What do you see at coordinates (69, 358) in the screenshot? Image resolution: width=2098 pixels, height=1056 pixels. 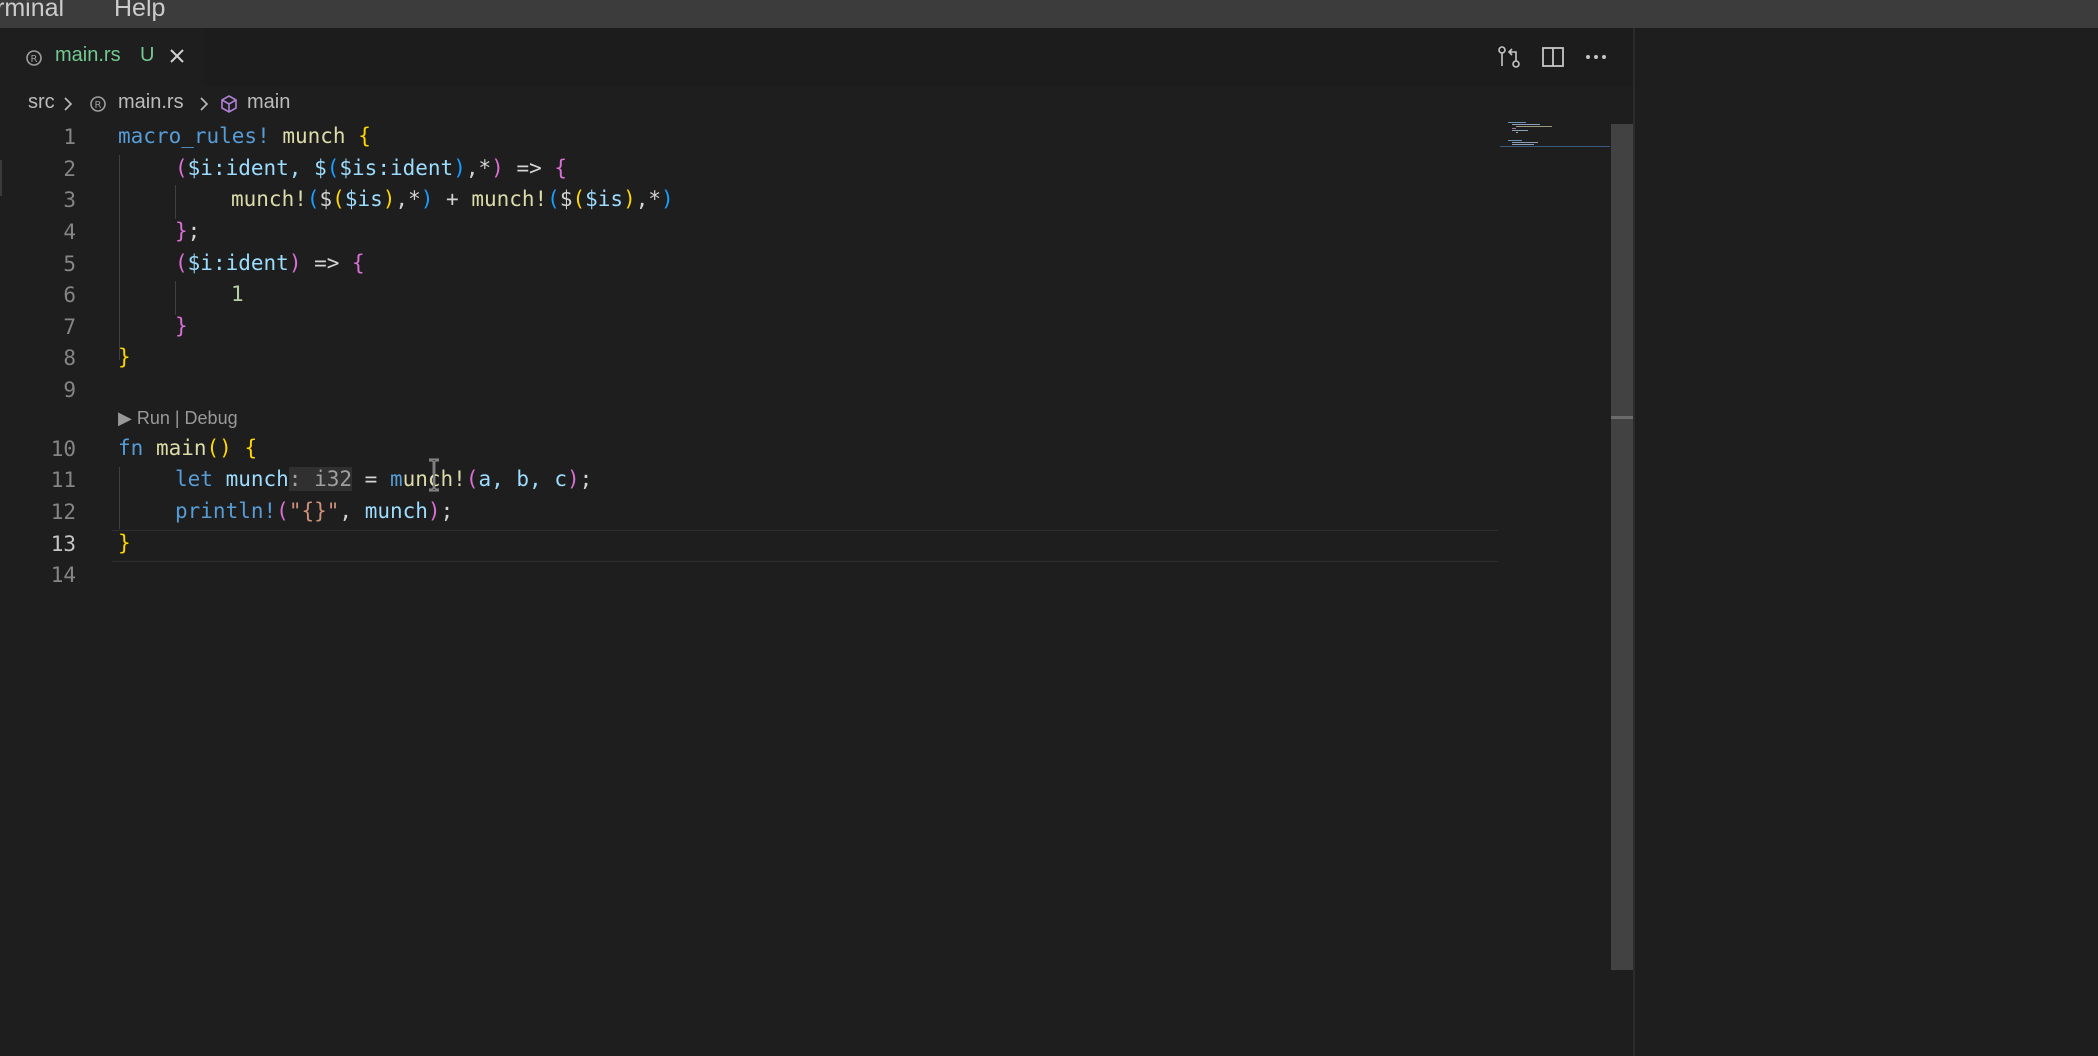 I see `line-number: 8` at bounding box center [69, 358].